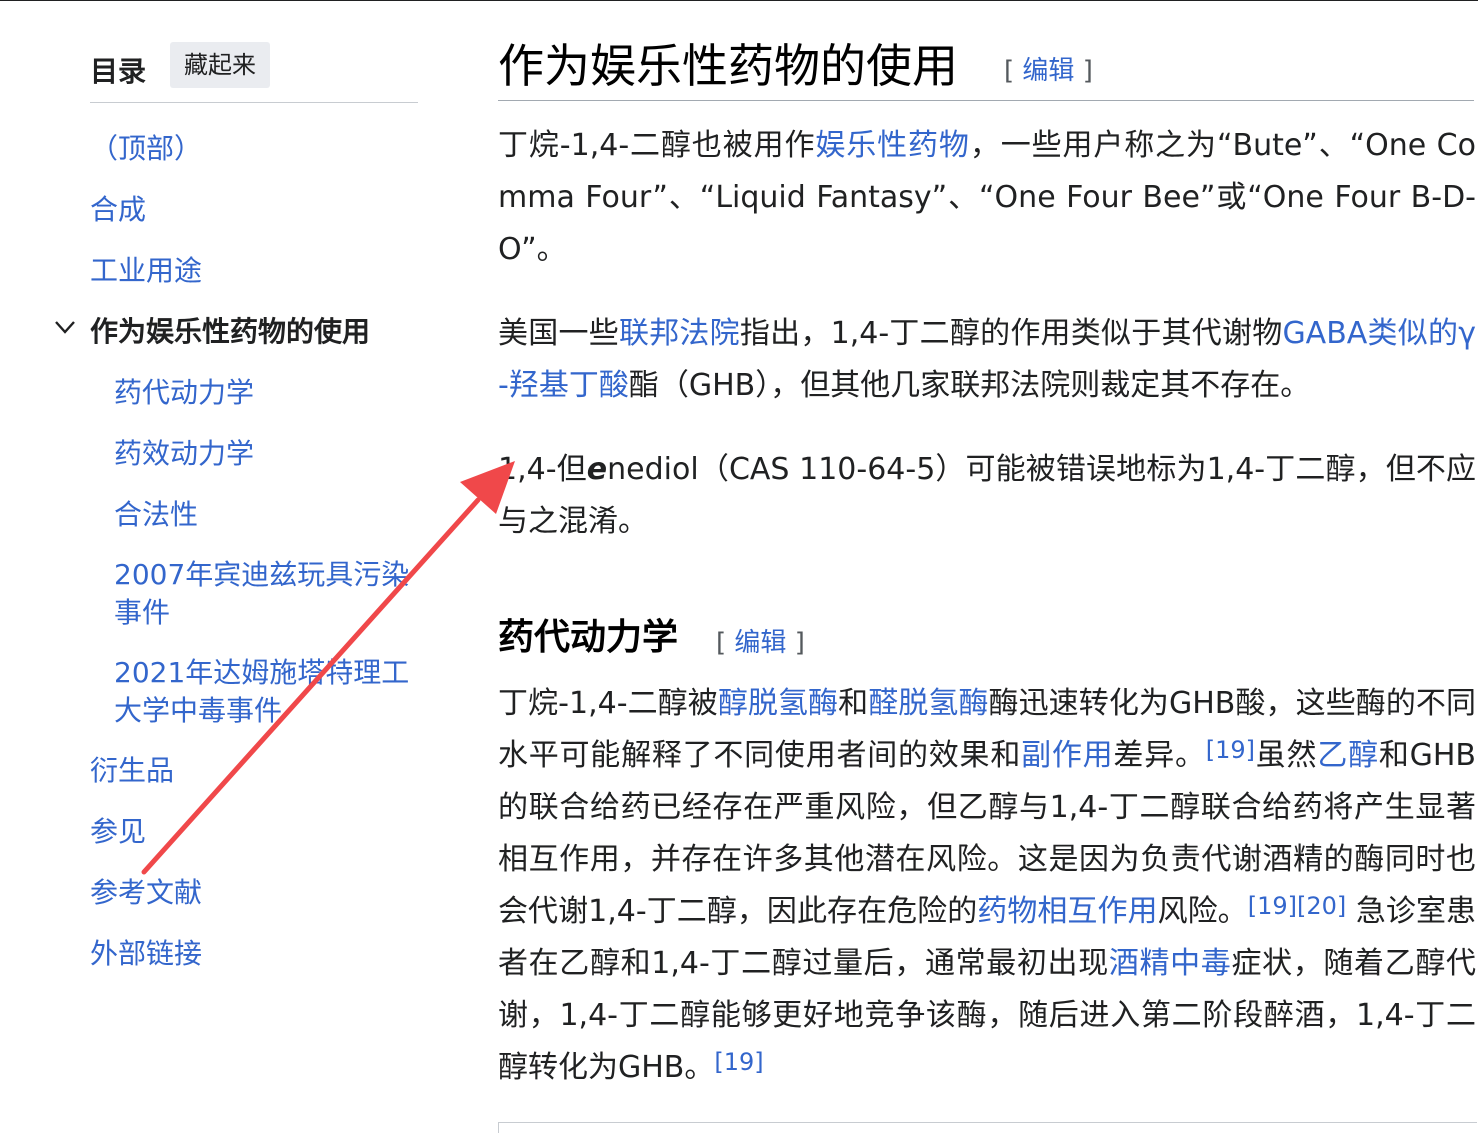 Image resolution: width=1478 pixels, height=1133 pixels. I want to click on toc-item-see-also: 参见, so click(118, 832).